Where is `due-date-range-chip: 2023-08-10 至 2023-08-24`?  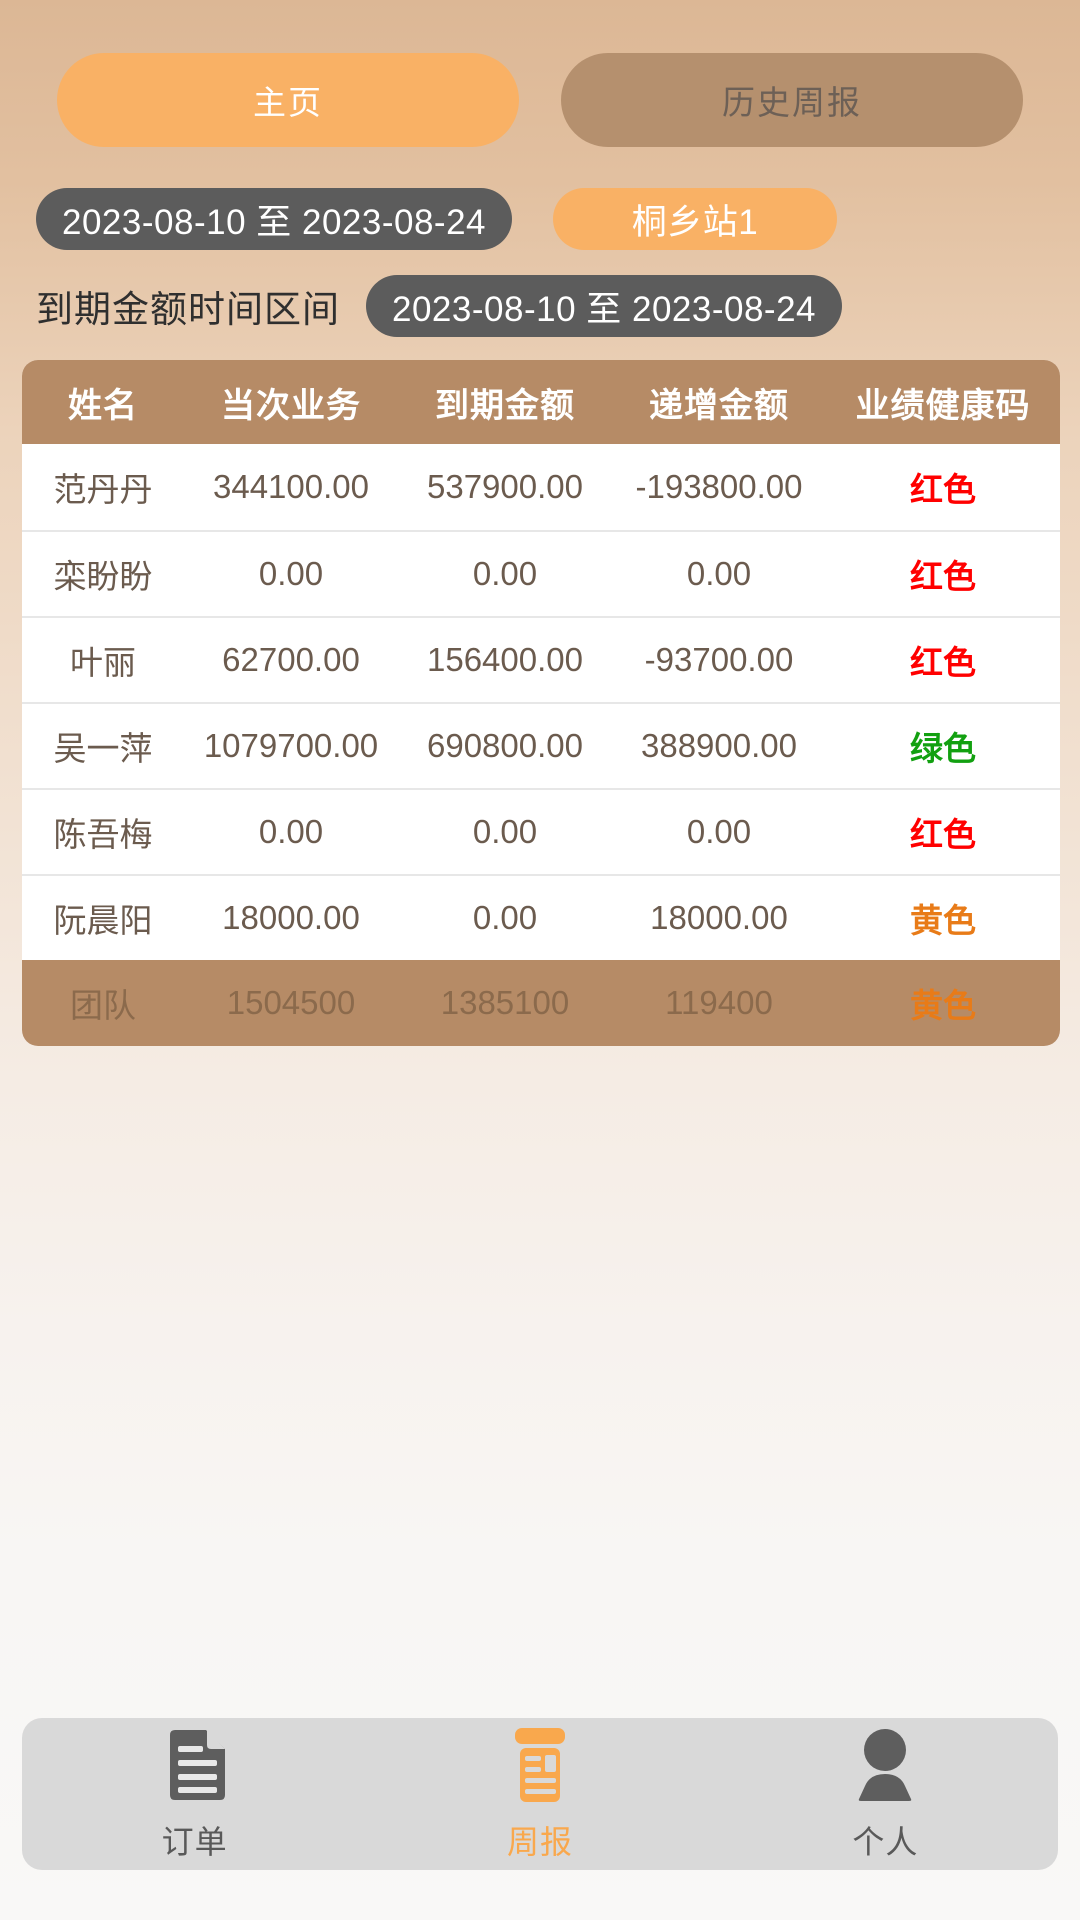
due-date-range-chip: 2023-08-10 至 2023-08-24 is located at coordinates (604, 306).